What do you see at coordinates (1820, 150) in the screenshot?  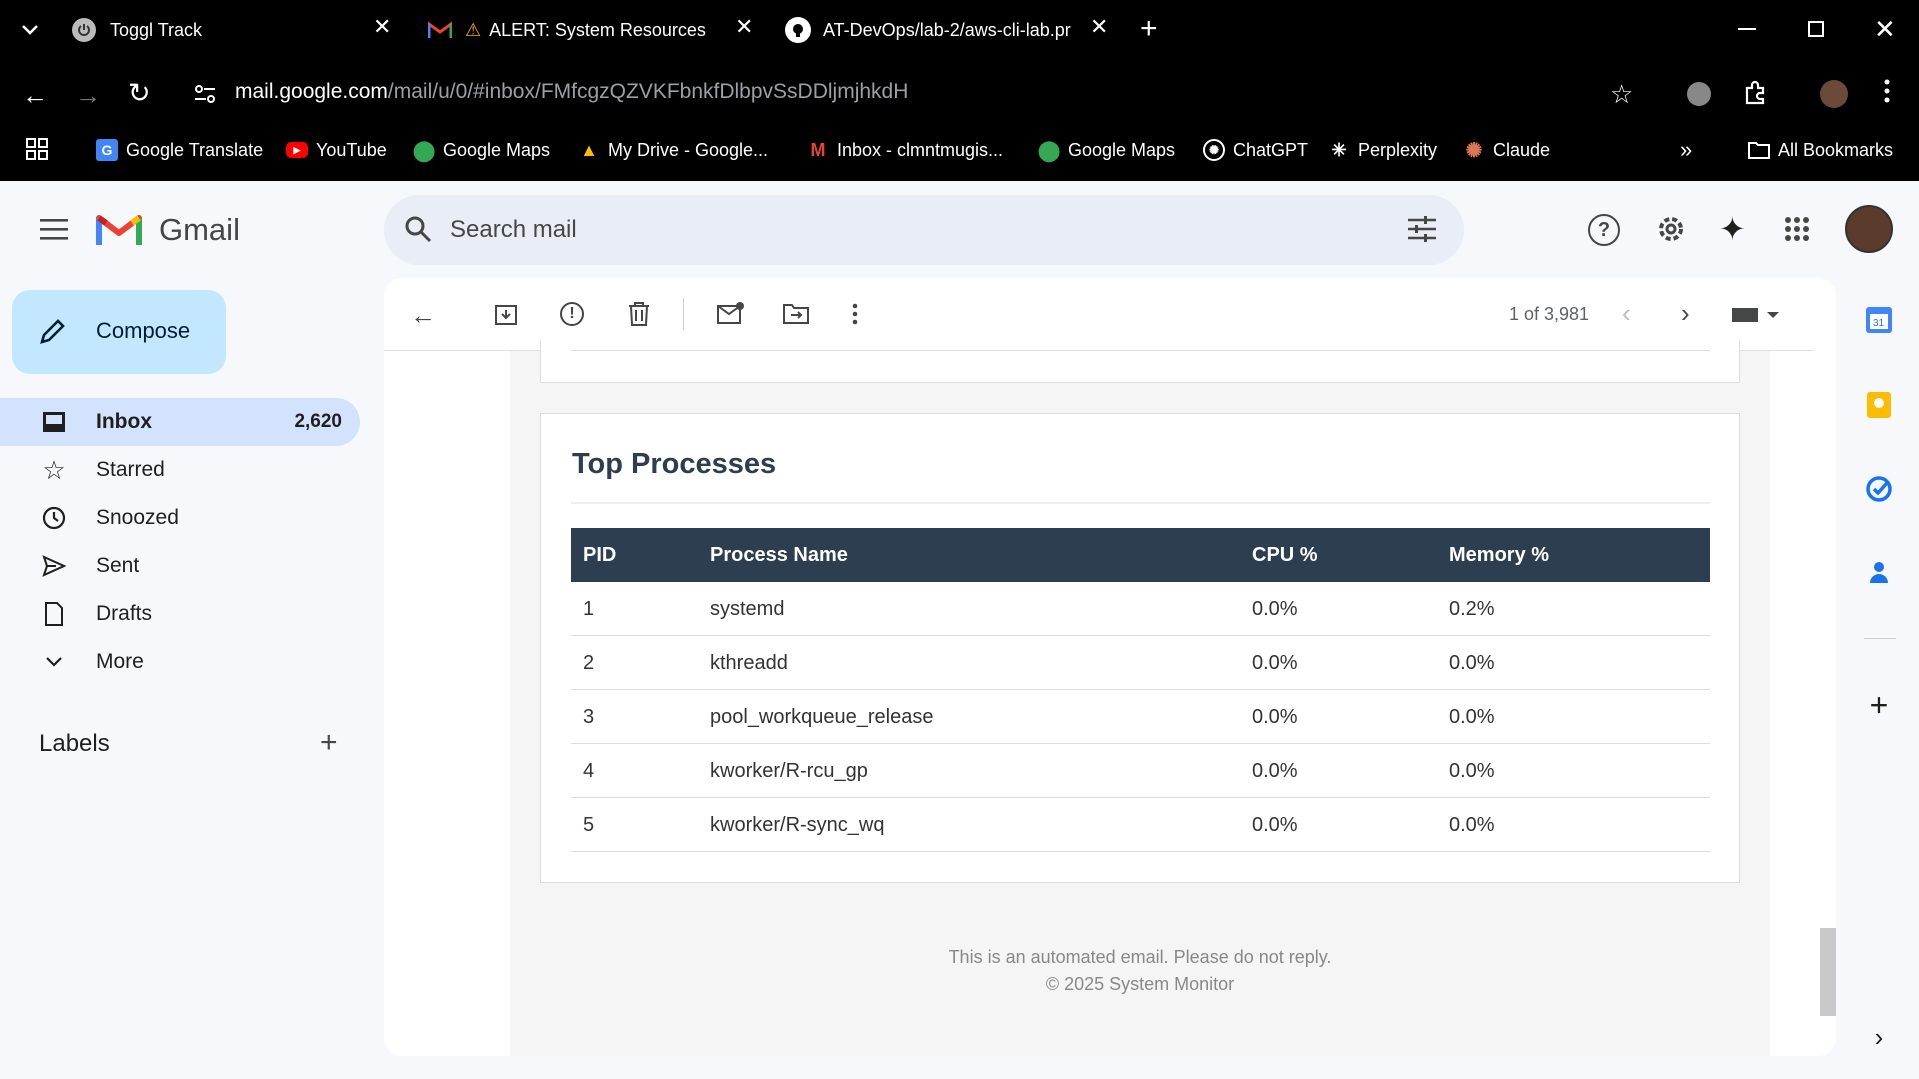 I see `all-bookmarks: All Bookmarks` at bounding box center [1820, 150].